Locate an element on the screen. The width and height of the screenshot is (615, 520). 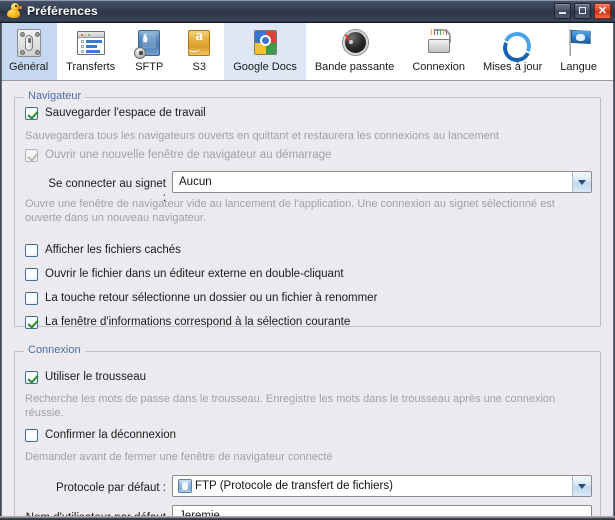
tab-bande-passante: Bande passante is located at coordinates (355, 51).